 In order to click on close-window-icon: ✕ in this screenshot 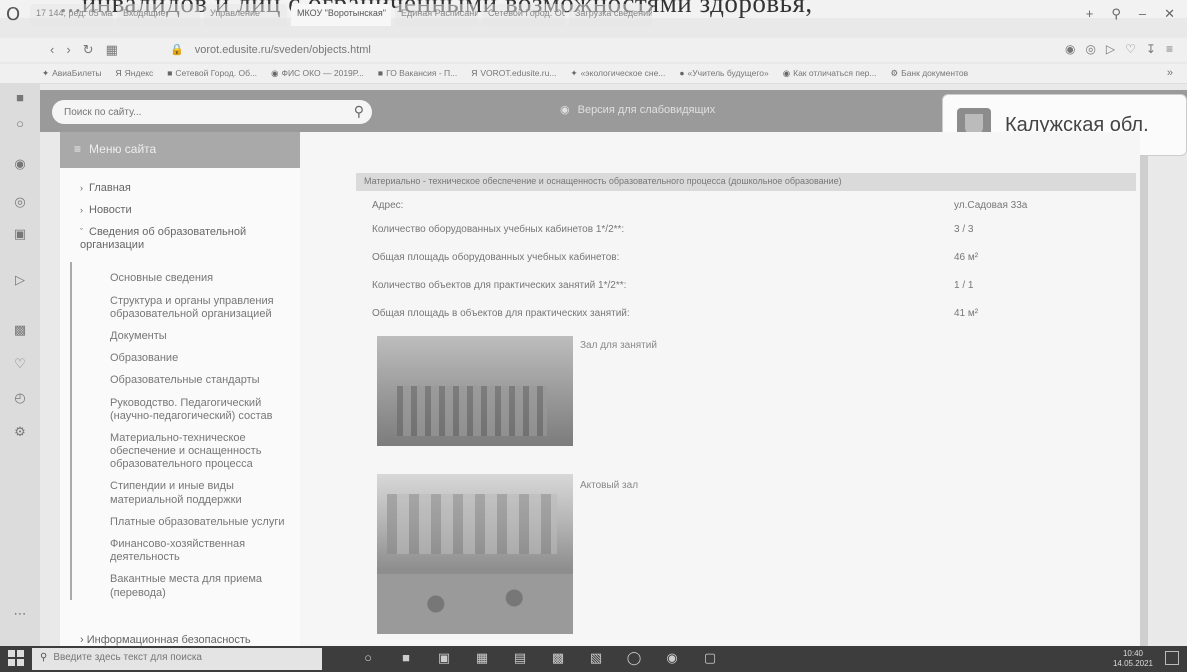, I will do `click(1169, 14)`.